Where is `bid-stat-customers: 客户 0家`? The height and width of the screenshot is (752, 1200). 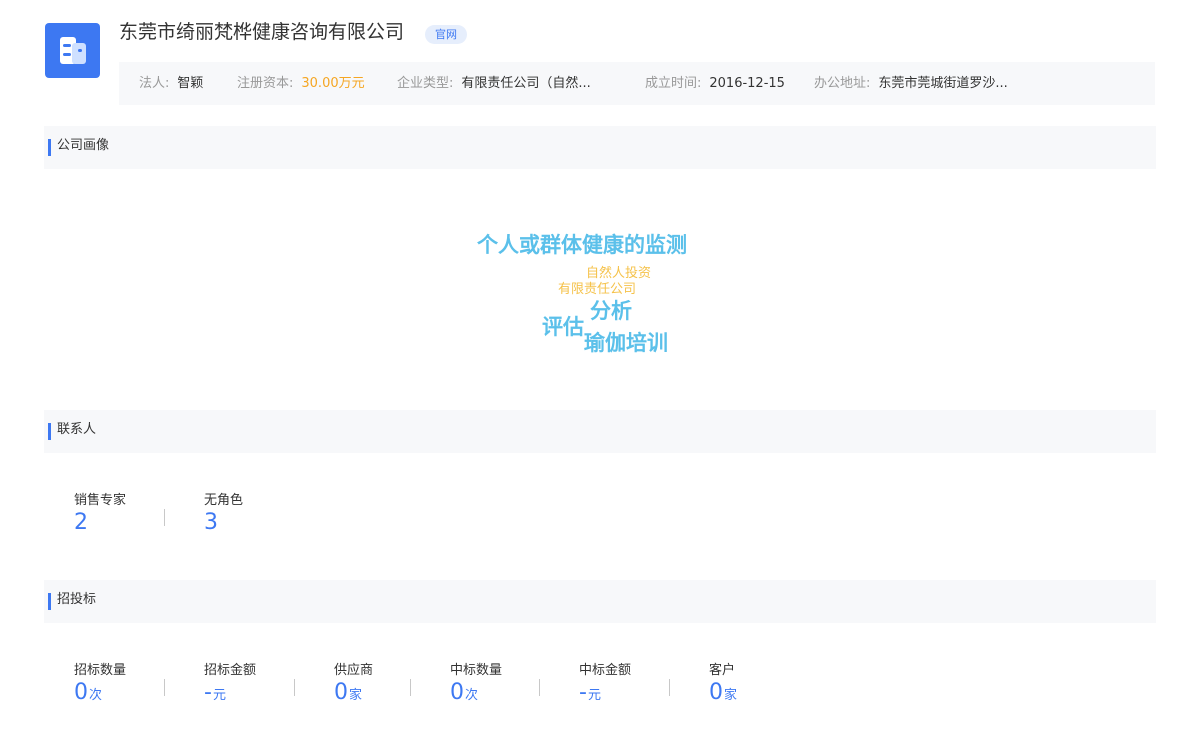 bid-stat-customers: 客户 0家 is located at coordinates (723, 685).